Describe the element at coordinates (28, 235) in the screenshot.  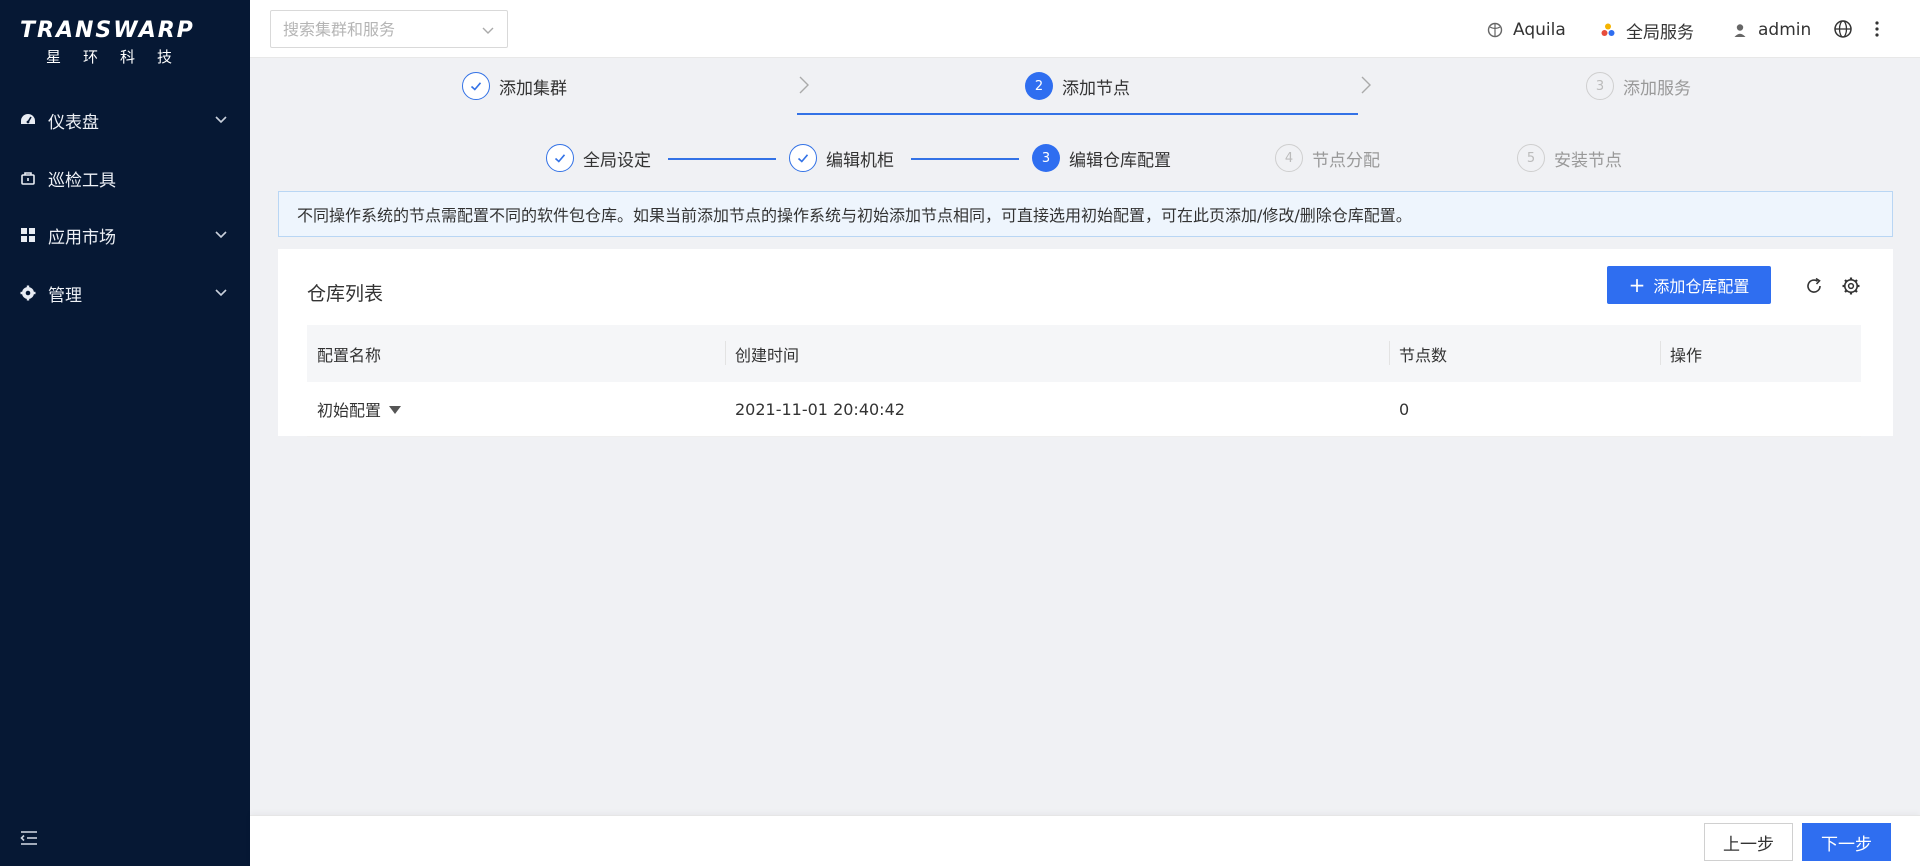
I see `apps-grid-icon` at that location.